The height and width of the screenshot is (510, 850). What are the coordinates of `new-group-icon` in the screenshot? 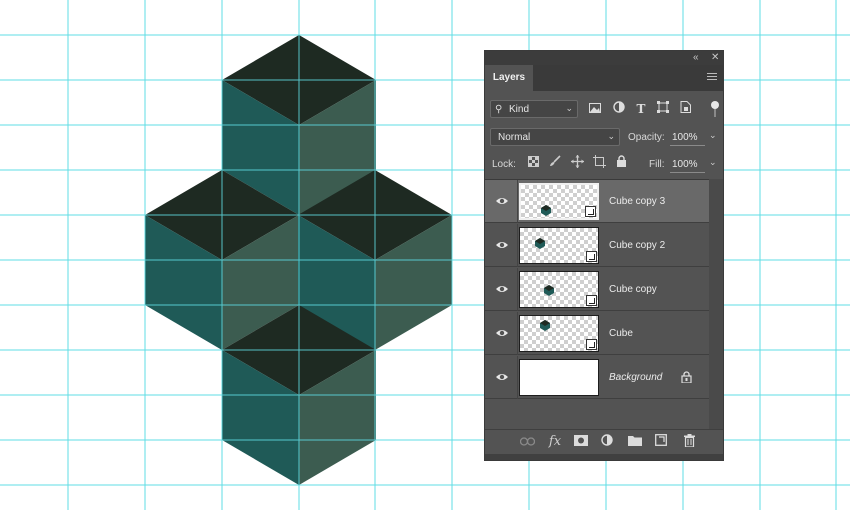 It's located at (635, 442).